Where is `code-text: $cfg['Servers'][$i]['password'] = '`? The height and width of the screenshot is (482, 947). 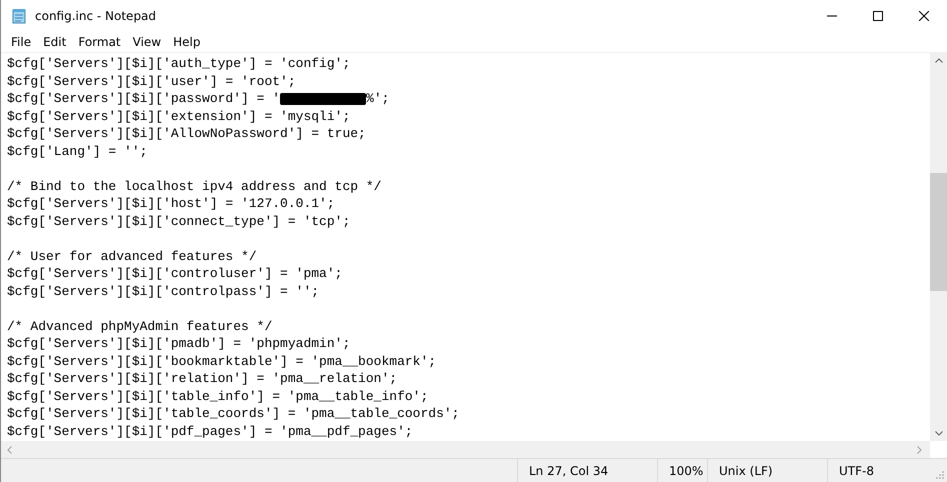 code-text: $cfg['Servers'][$i]['password'] = ' is located at coordinates (143, 99).